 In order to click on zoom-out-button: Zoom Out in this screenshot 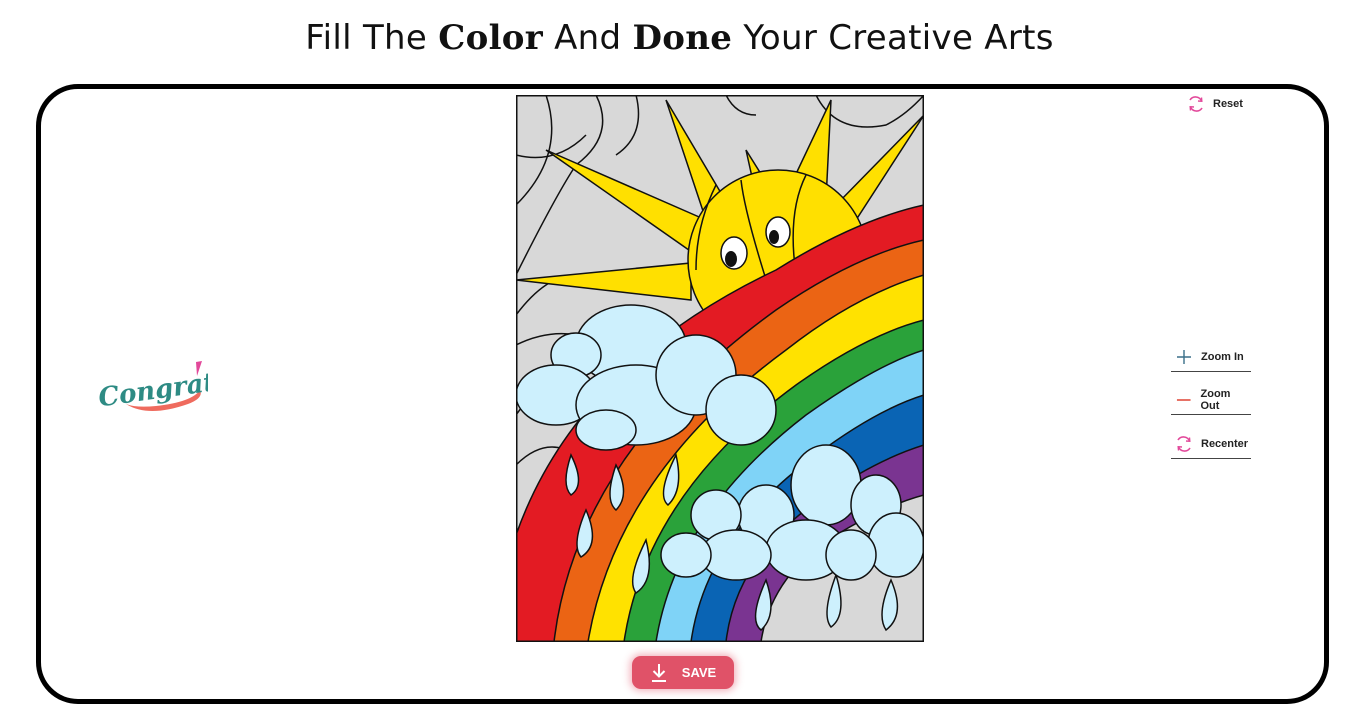, I will do `click(1211, 400)`.